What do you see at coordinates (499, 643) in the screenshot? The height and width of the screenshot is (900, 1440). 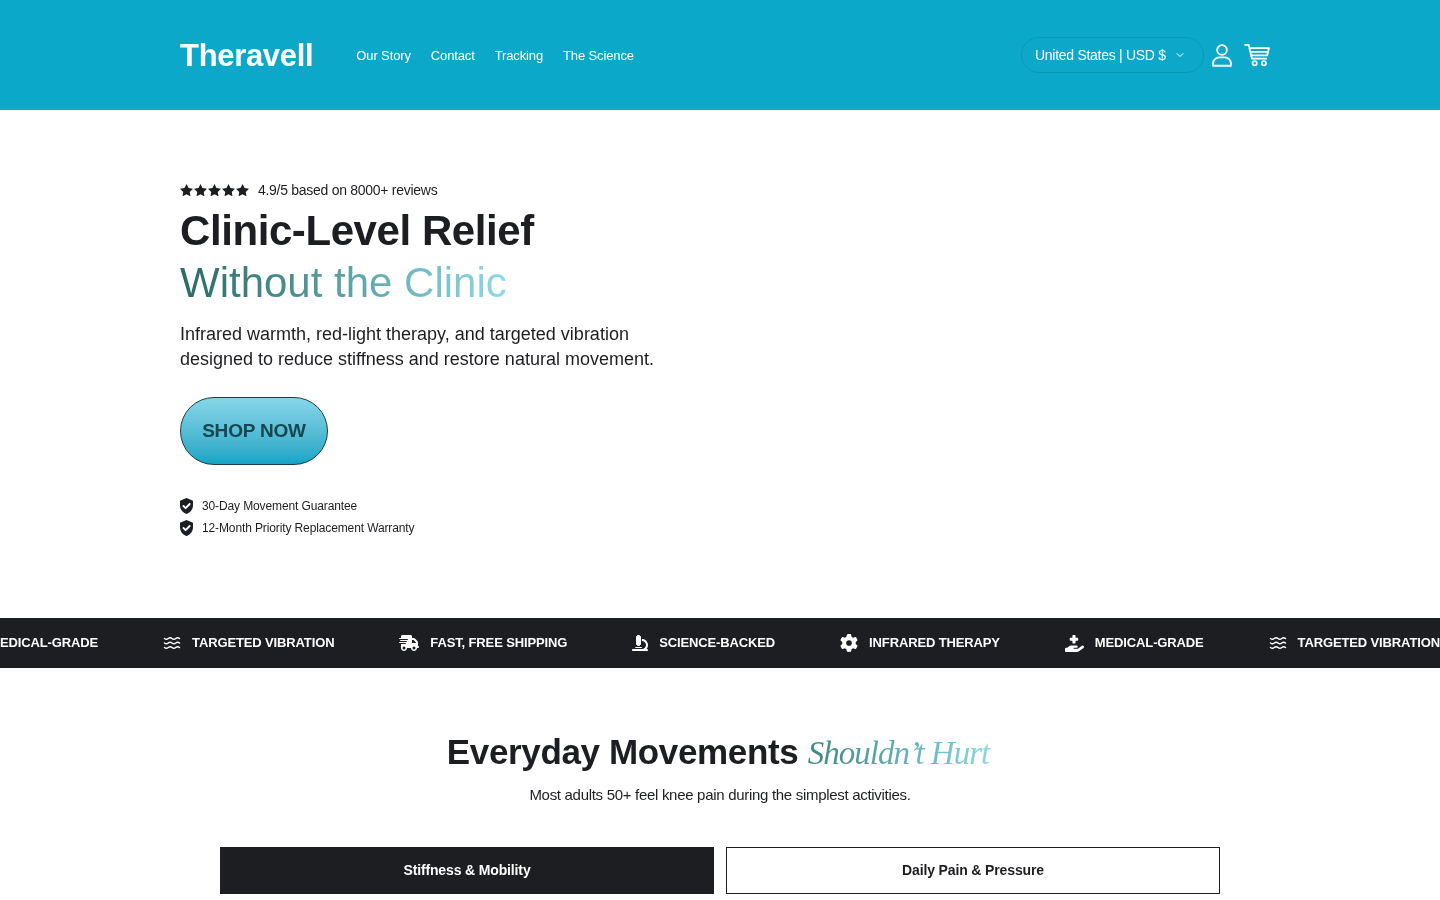 I see `feature-label: FAST, FREE SHIPPING` at bounding box center [499, 643].